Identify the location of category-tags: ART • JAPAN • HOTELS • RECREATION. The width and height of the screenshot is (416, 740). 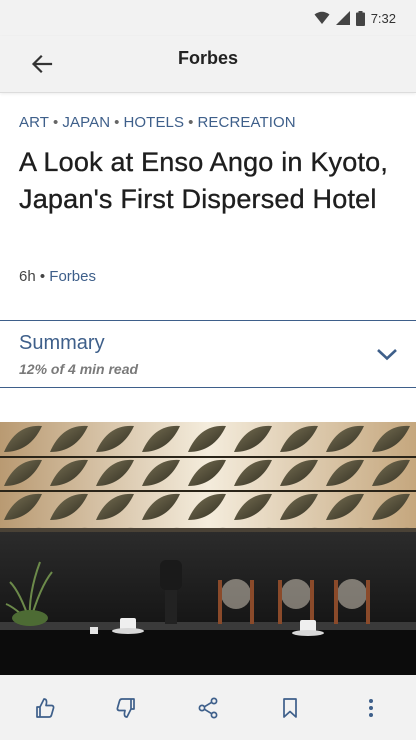
(157, 122).